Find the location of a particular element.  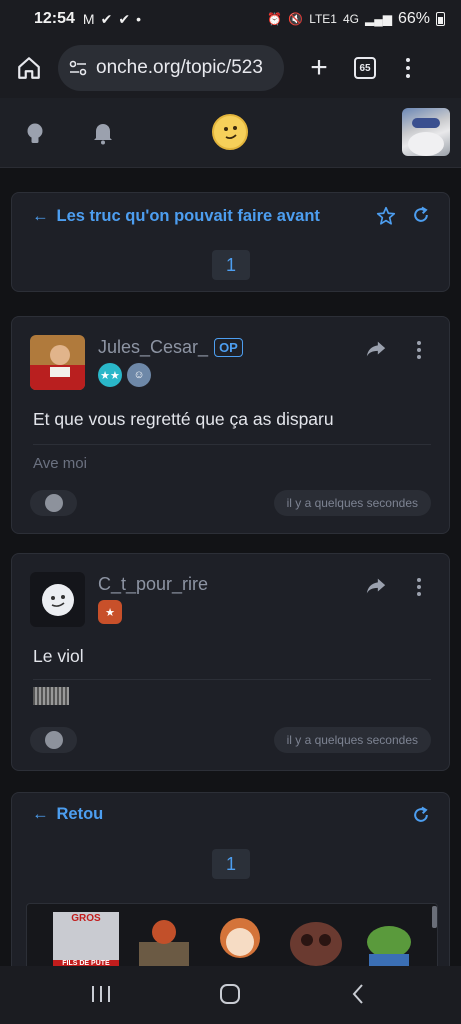

reply-back-row: ← Retou is located at coordinates (67, 814).